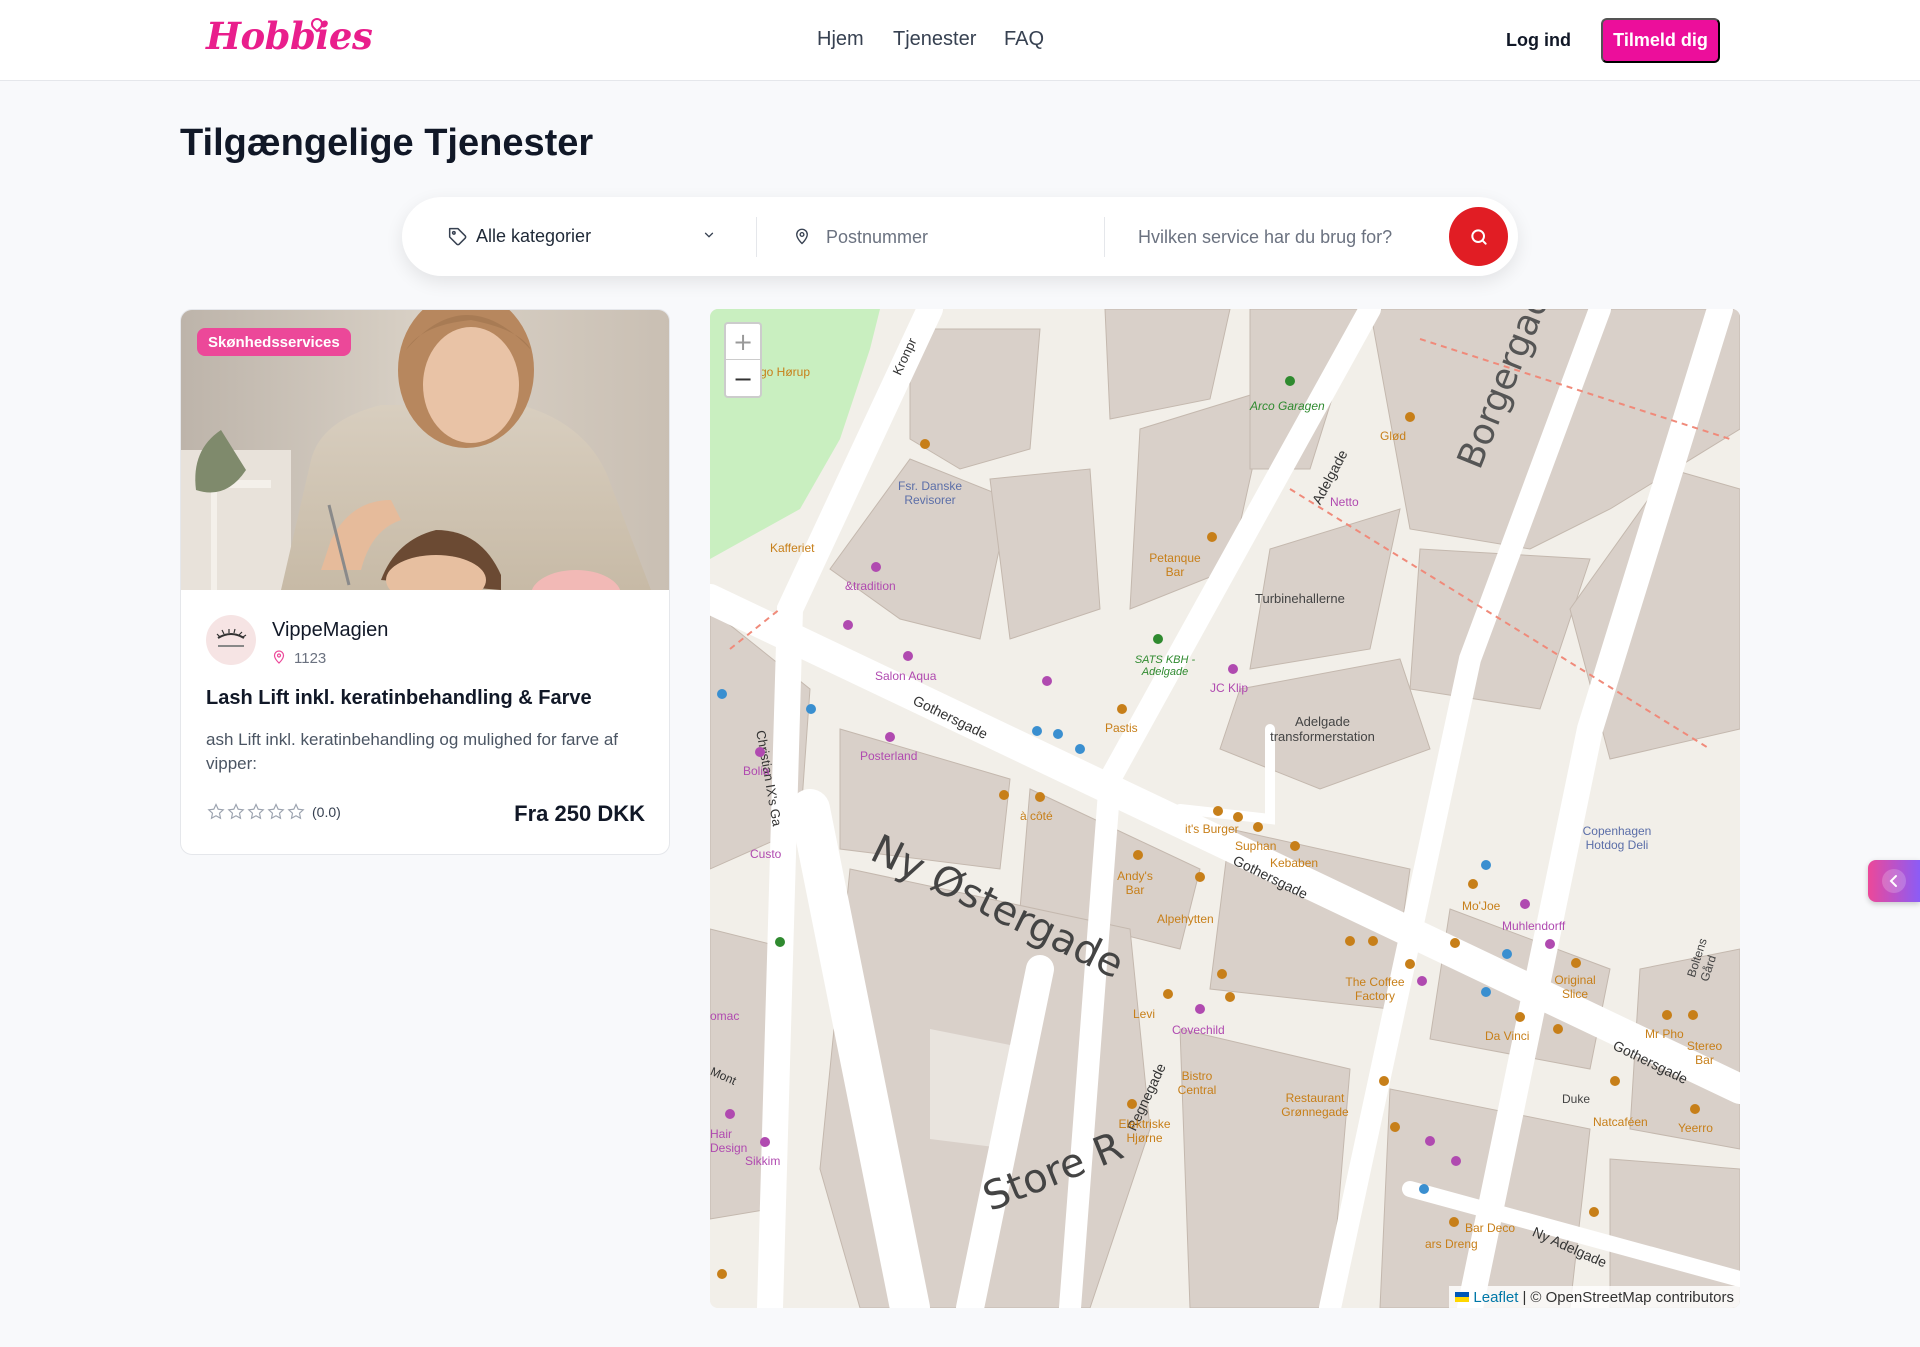  I want to click on search-button, so click(1478, 236).